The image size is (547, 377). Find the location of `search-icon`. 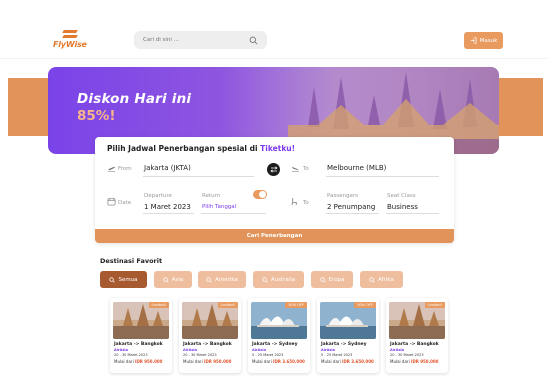

search-icon is located at coordinates (253, 40).